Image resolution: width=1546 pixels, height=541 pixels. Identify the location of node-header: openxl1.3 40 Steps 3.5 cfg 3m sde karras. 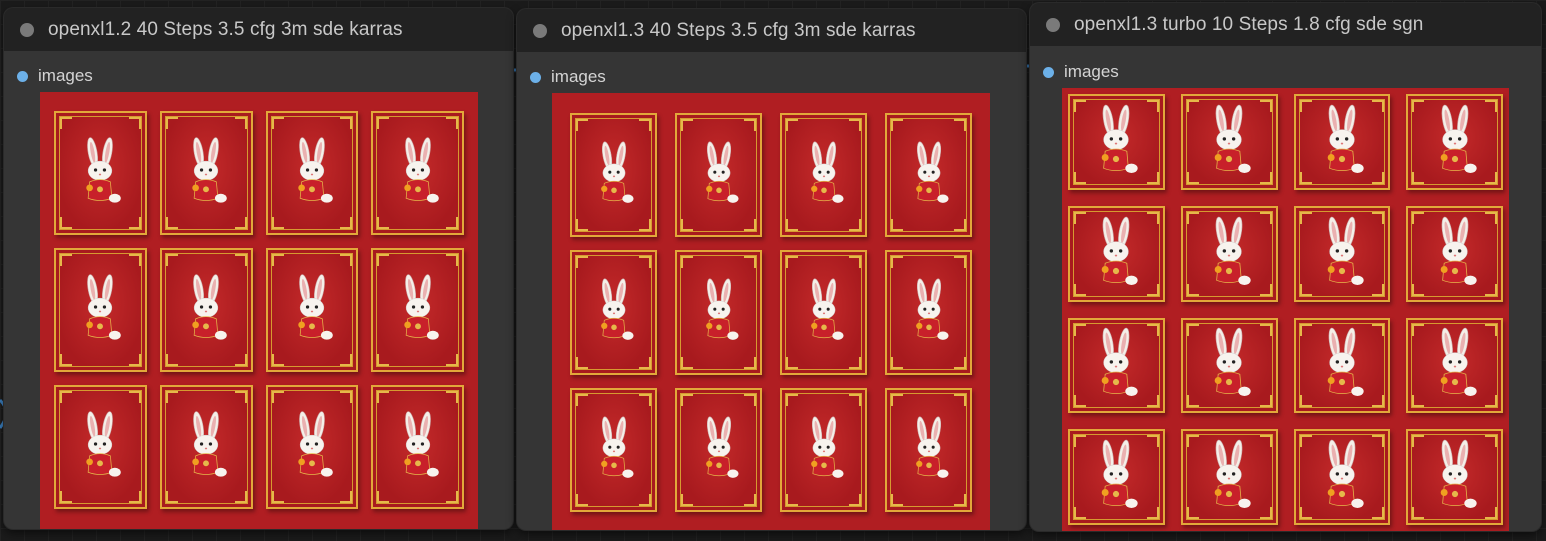
(771, 30).